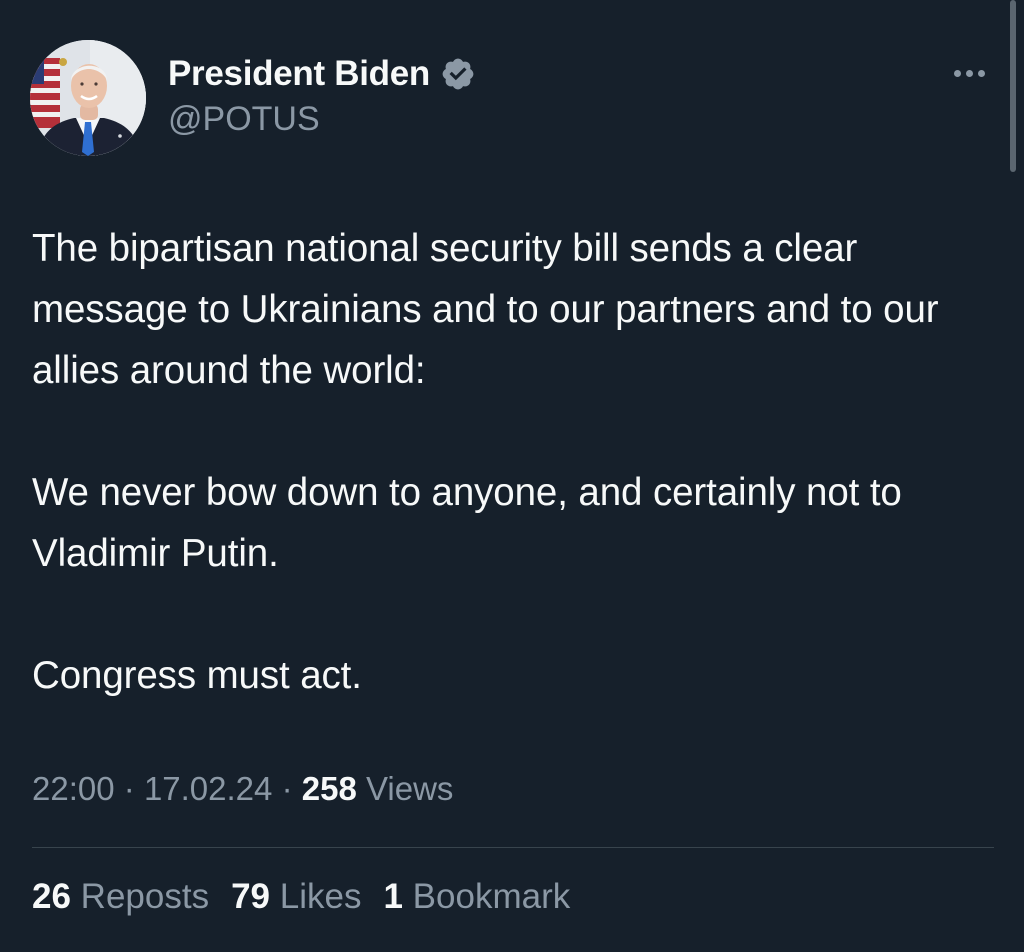 This screenshot has width=1024, height=952. I want to click on tweet-time: 22:00, so click(73, 789).